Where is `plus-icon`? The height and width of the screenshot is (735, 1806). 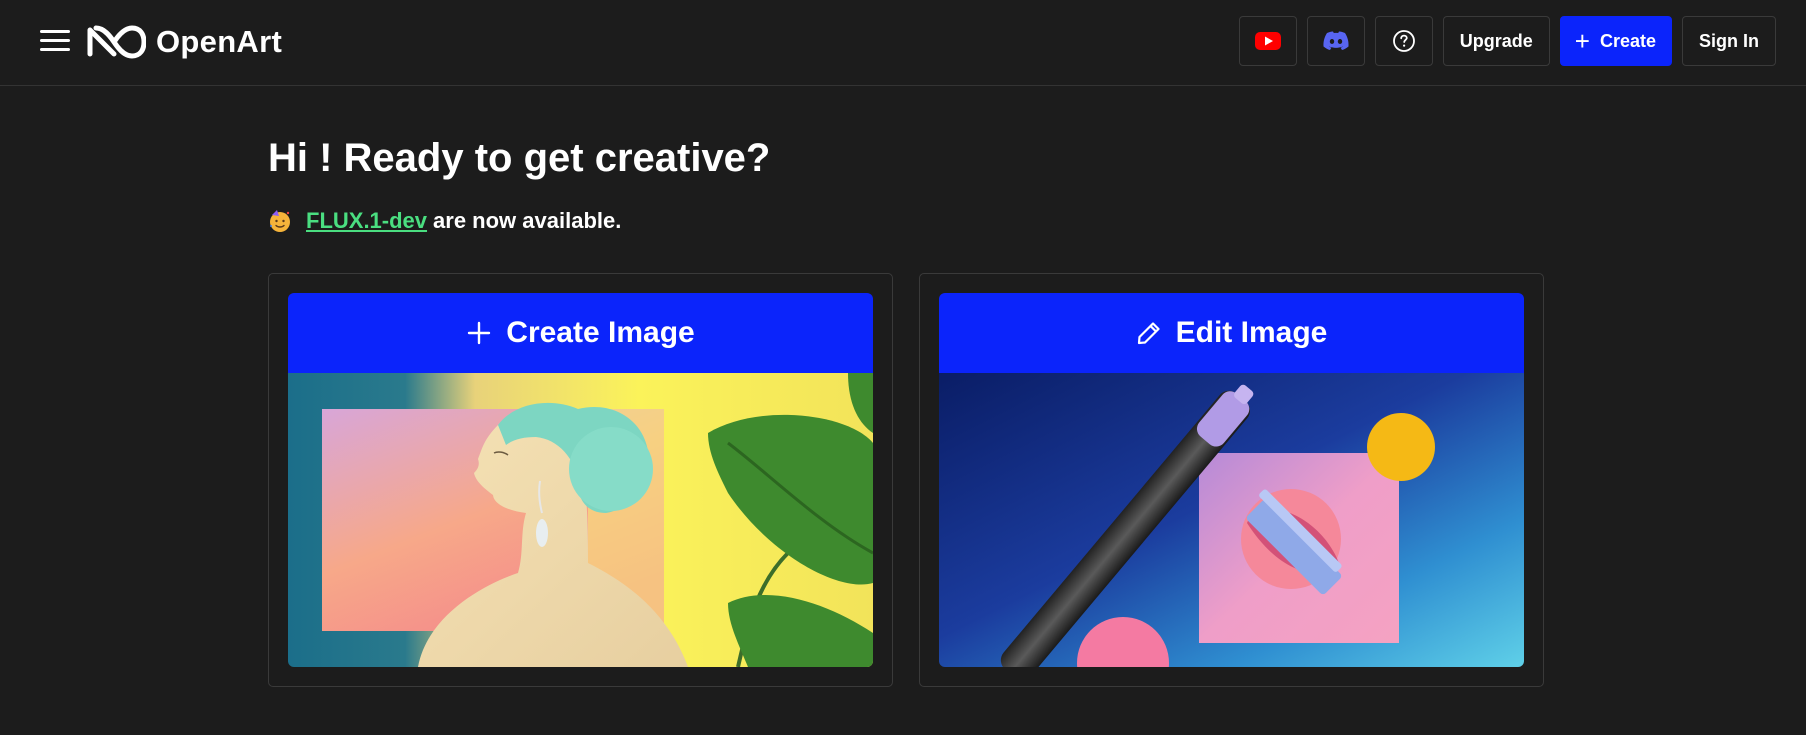
plus-icon is located at coordinates (479, 333).